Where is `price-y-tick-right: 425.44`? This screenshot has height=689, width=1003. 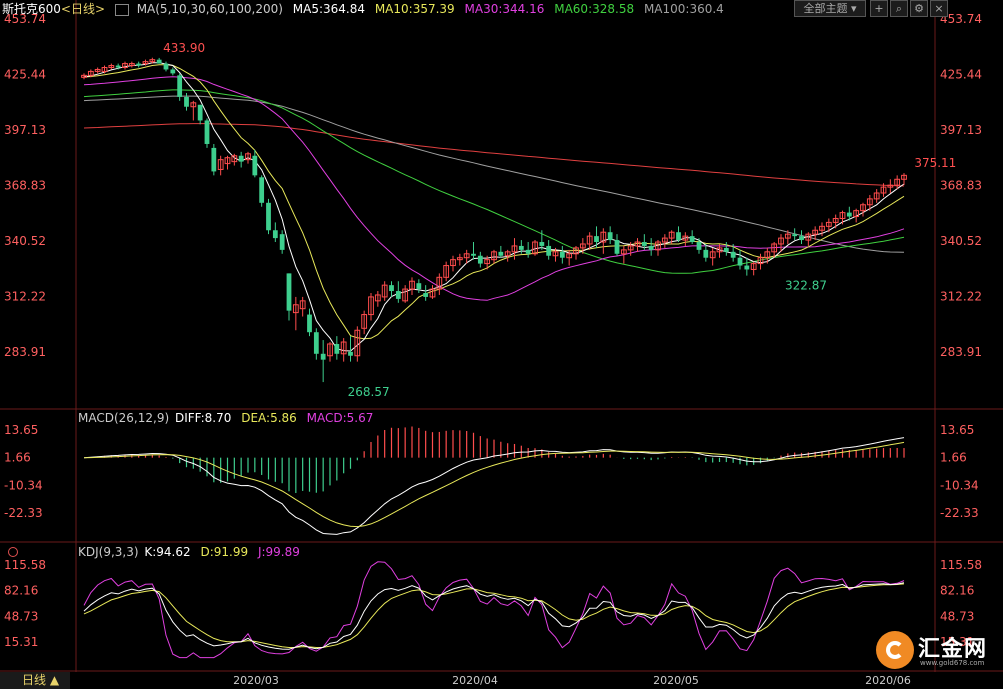
price-y-tick-right: 425.44 is located at coordinates (961, 74).